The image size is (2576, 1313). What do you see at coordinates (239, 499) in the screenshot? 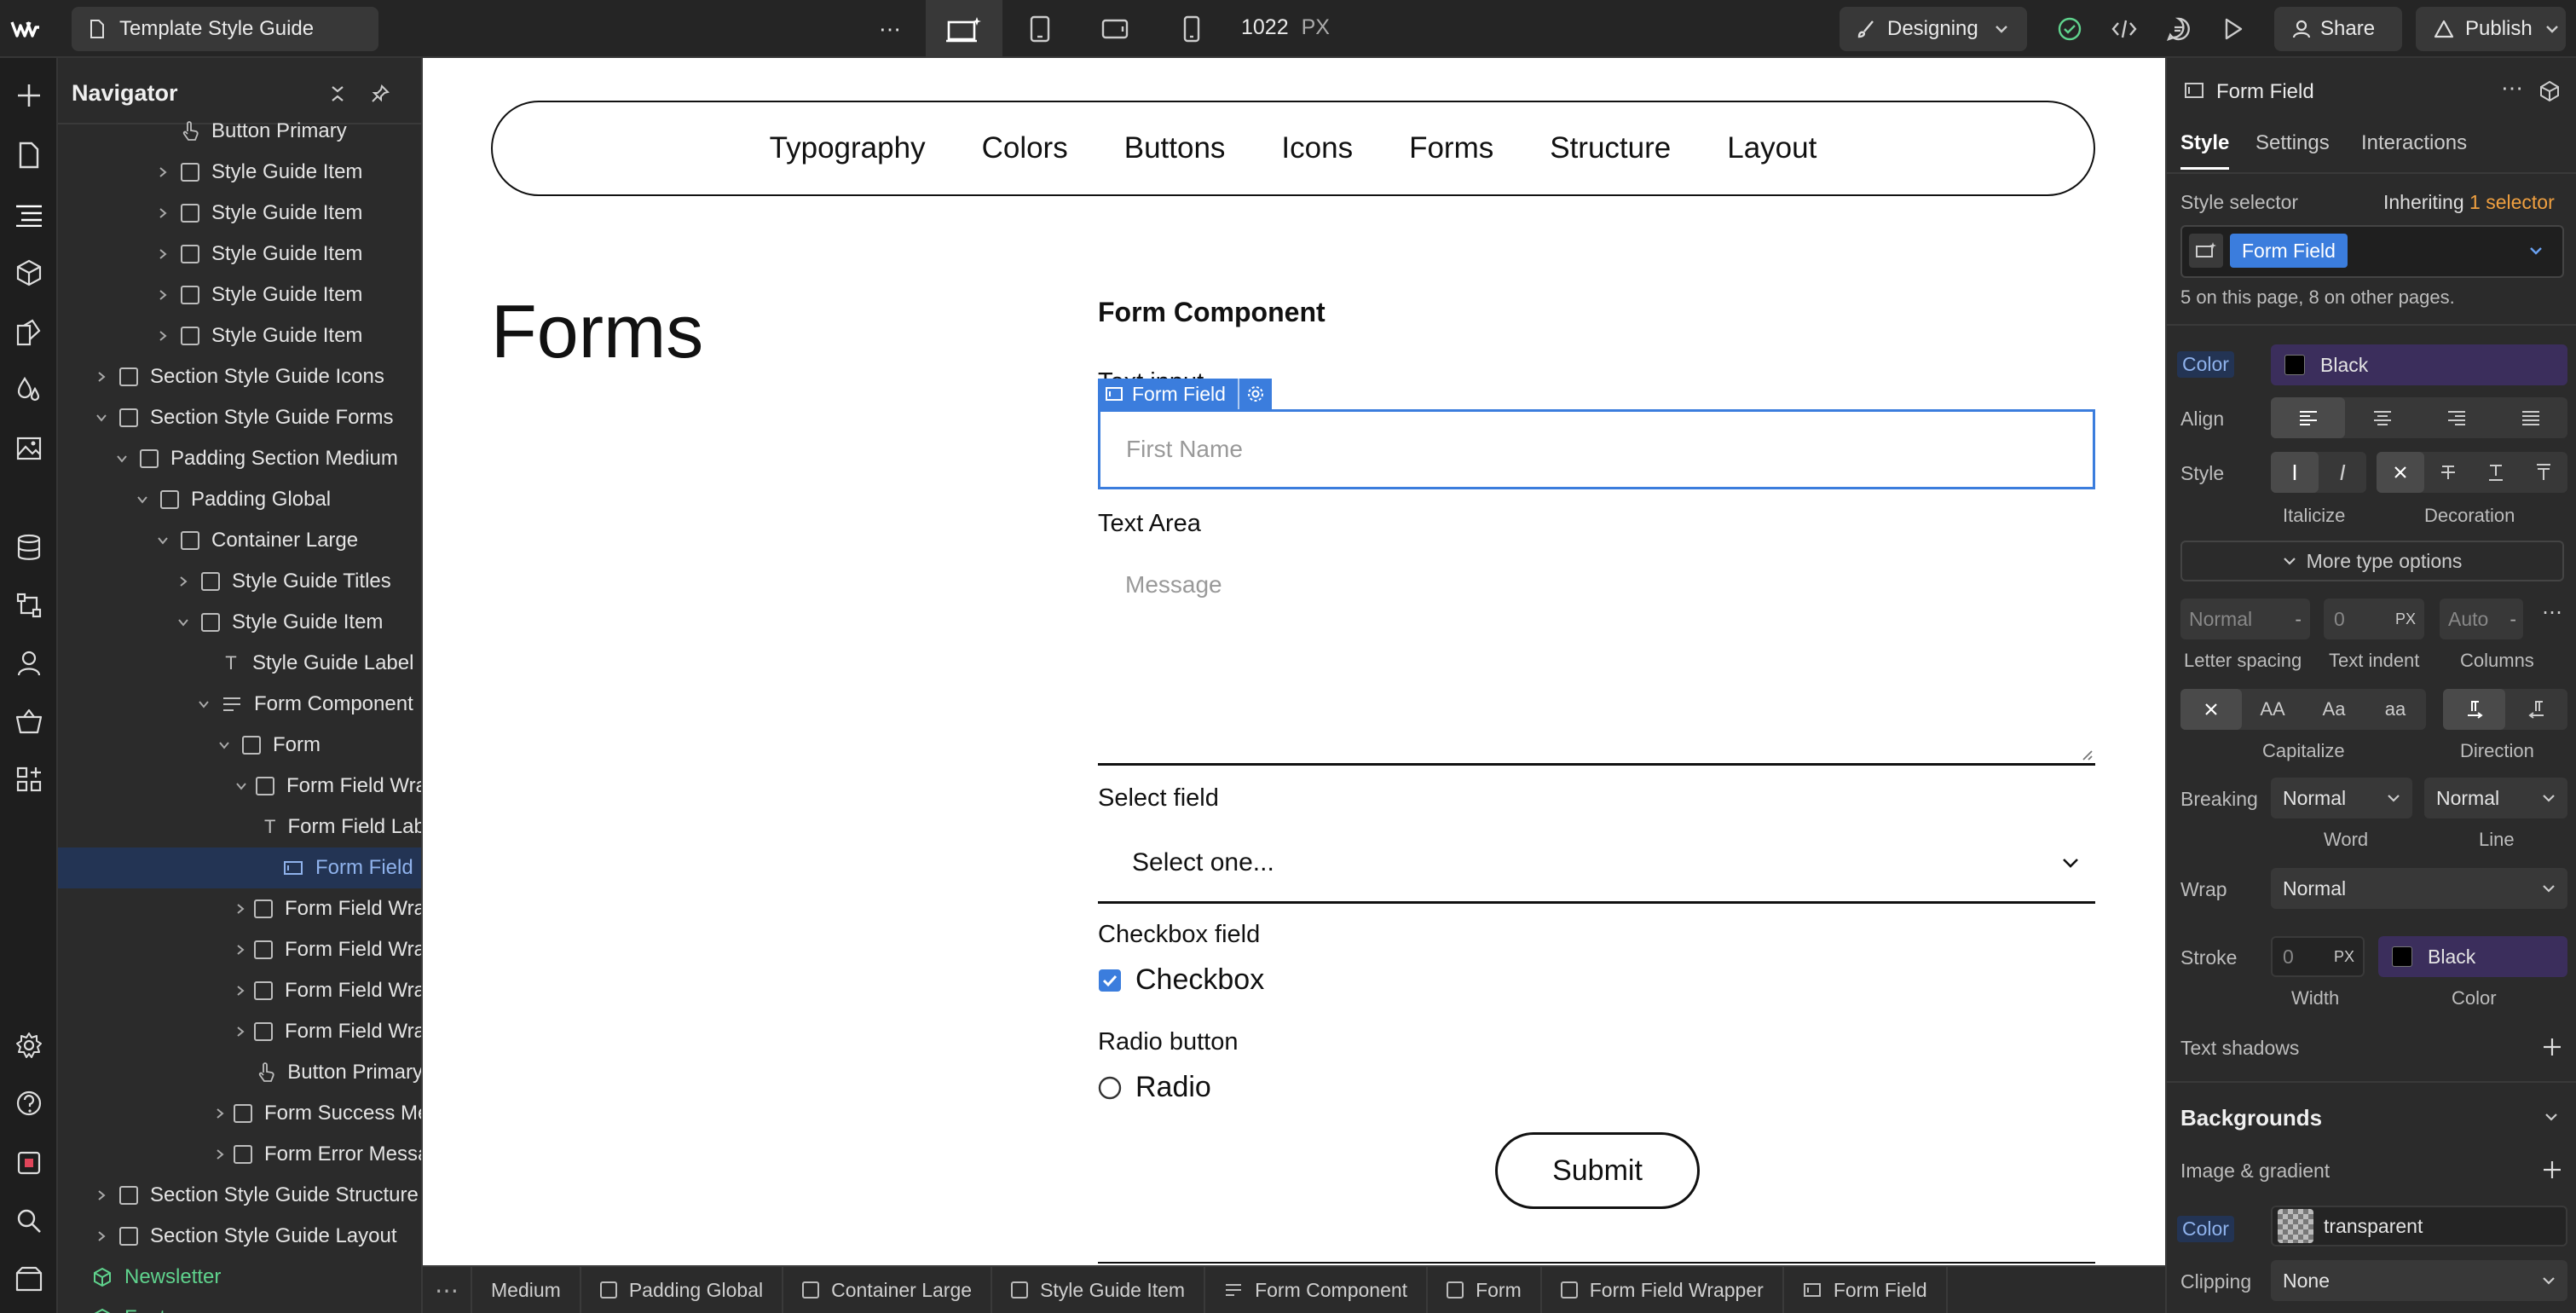
I see `navigator-item: Padding Global` at bounding box center [239, 499].